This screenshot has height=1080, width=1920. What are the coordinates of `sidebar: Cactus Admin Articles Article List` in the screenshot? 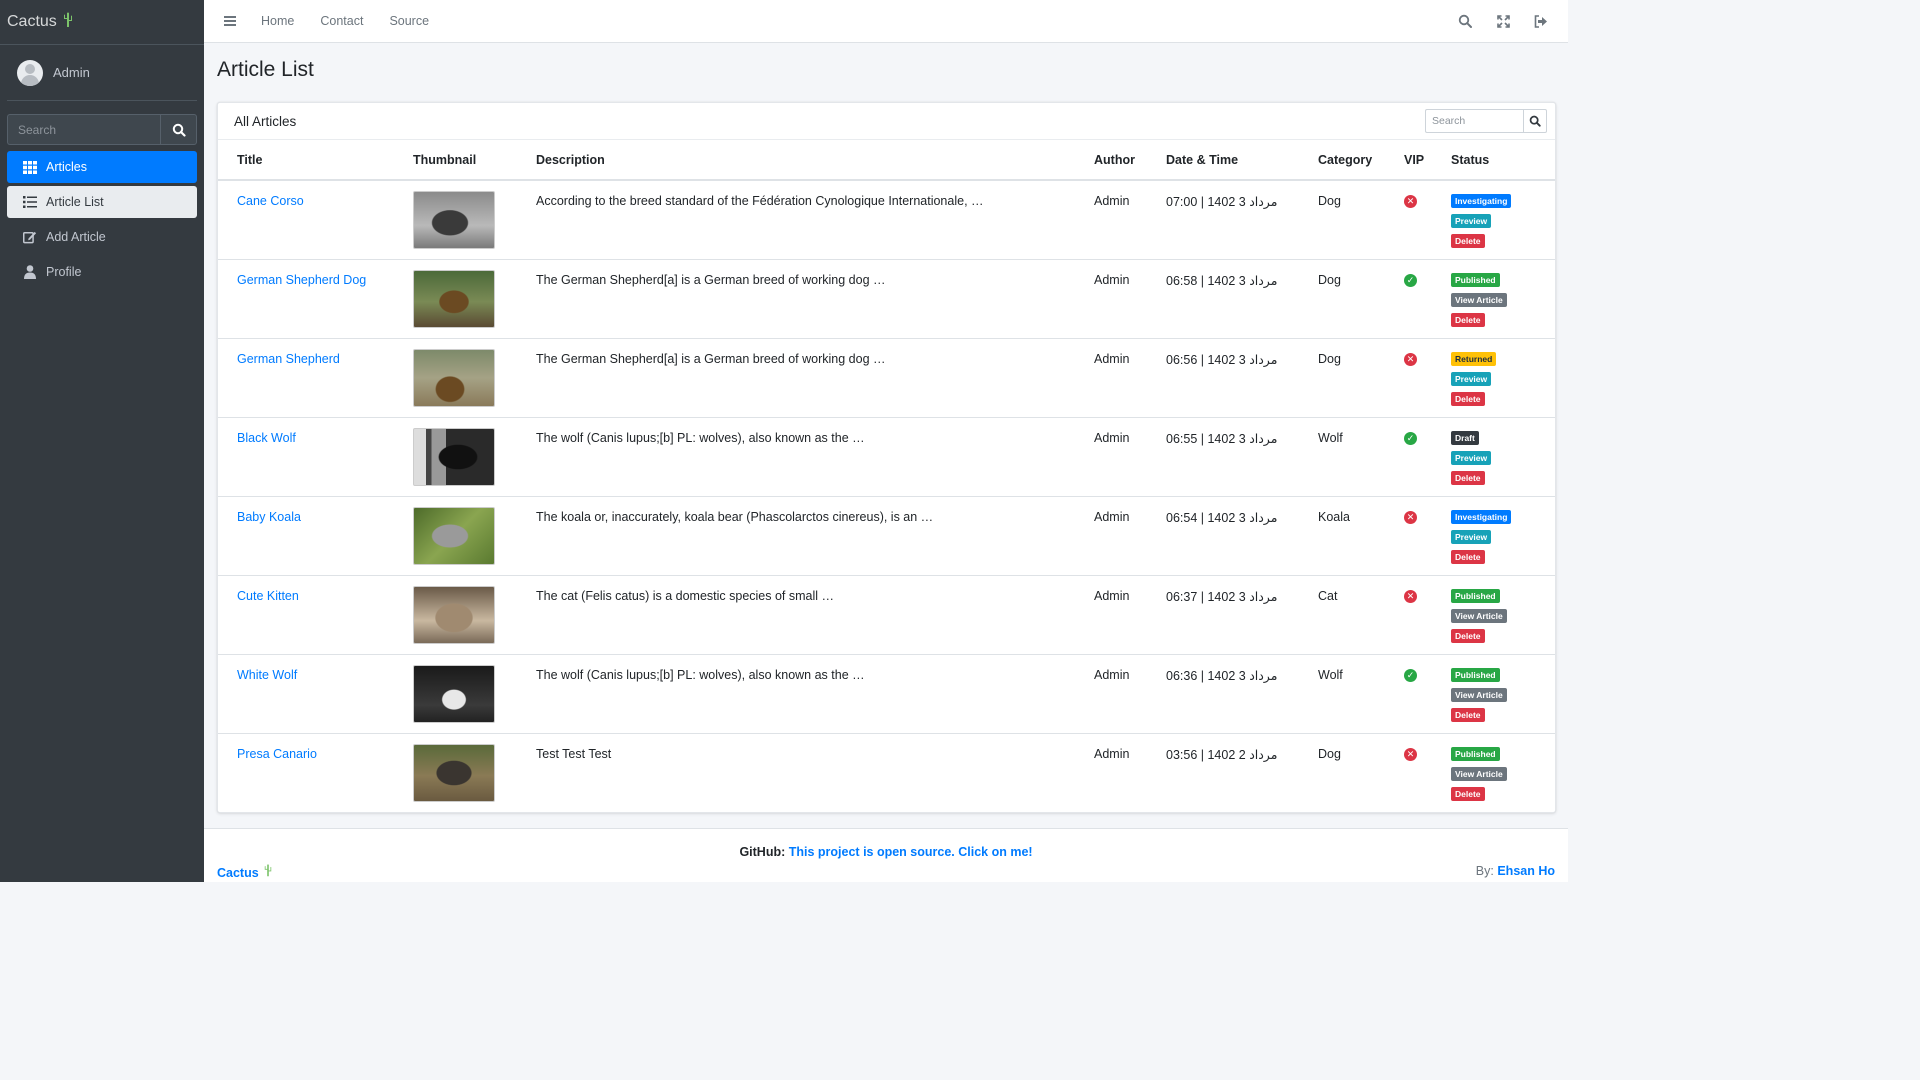 It's located at (102, 441).